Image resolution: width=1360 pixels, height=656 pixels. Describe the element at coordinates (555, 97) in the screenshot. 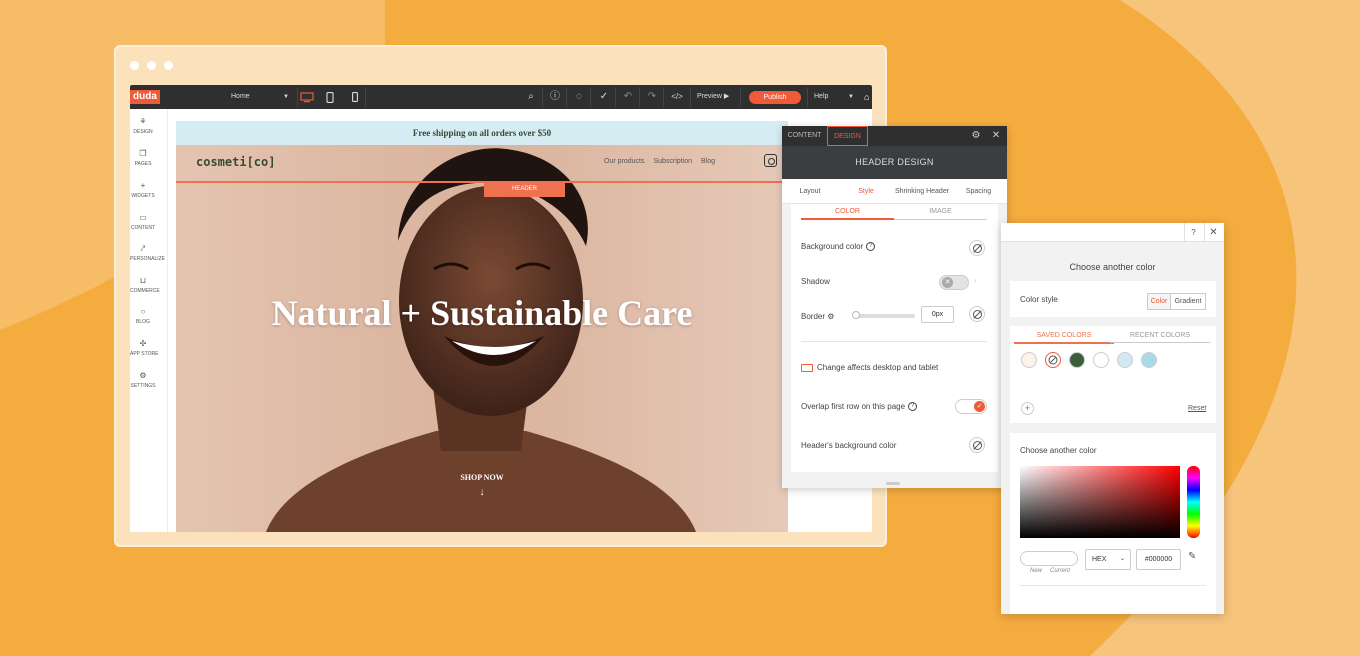

I see `info-icon: ⓘ` at that location.